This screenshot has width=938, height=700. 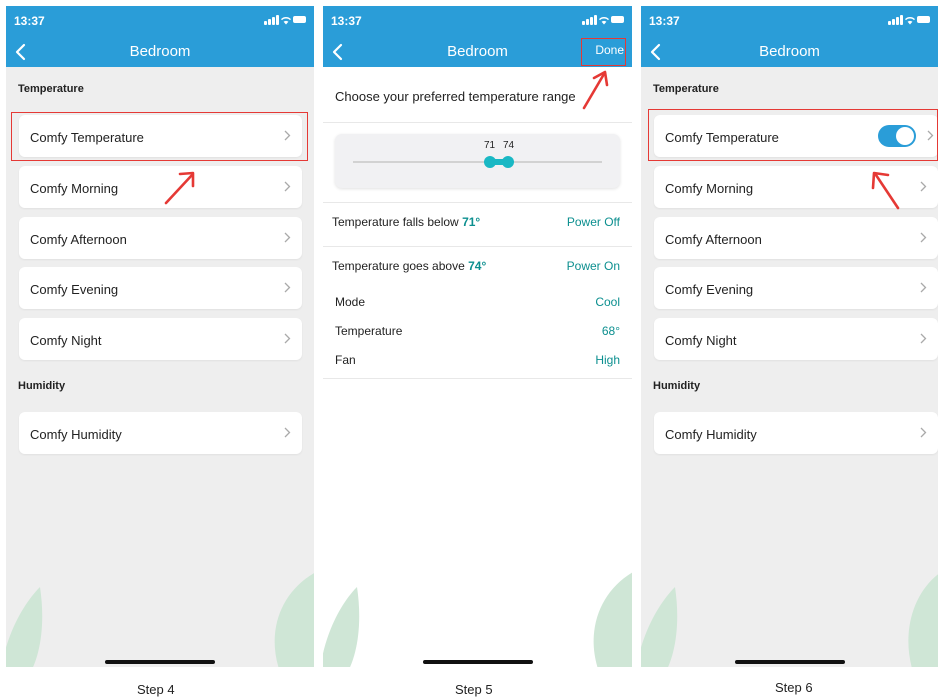 I want to click on step5-caption: Step 5, so click(x=474, y=689).